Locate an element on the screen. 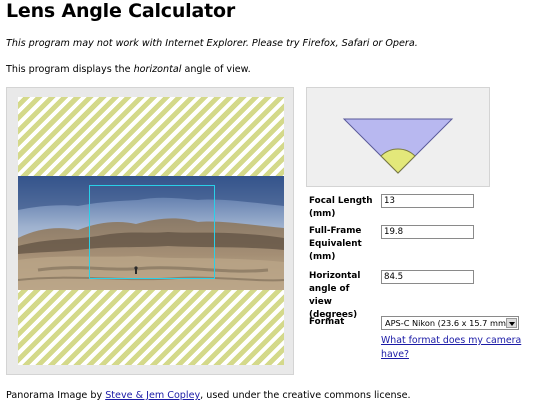 This screenshot has width=540, height=412. help-link-wrap: What format does my camera have? is located at coordinates (456, 348).